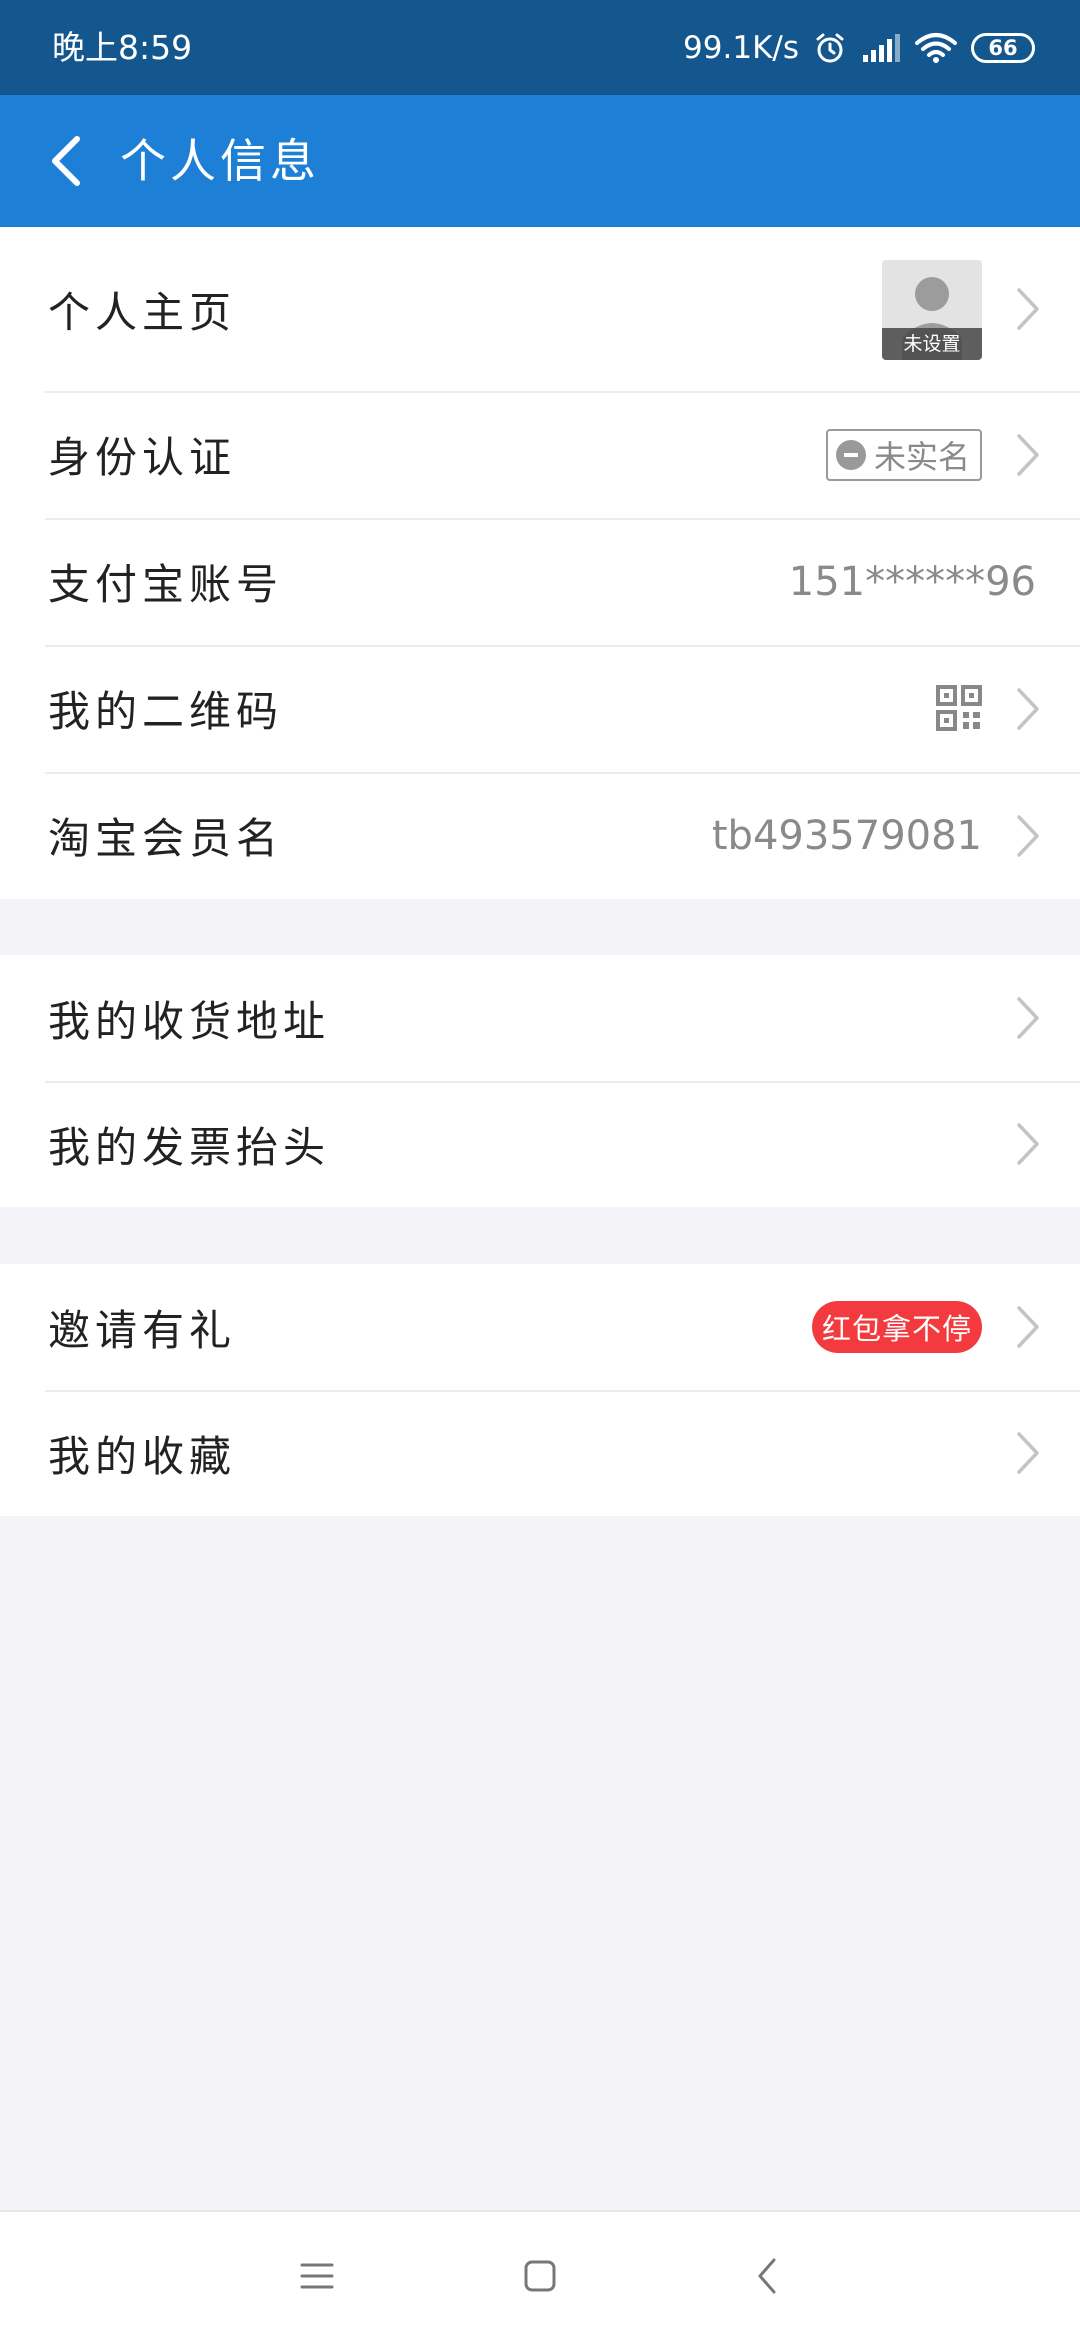 The width and height of the screenshot is (1080, 2340). What do you see at coordinates (540, 47) in the screenshot?
I see `status-bar: 晚上8:59 99.1K/s 66` at bounding box center [540, 47].